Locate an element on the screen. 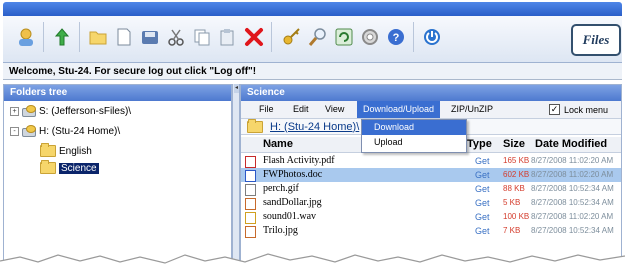 The height and width of the screenshot is (268, 625). menu-zip-unzip: ZIP/UnZIP is located at coordinates (472, 109).